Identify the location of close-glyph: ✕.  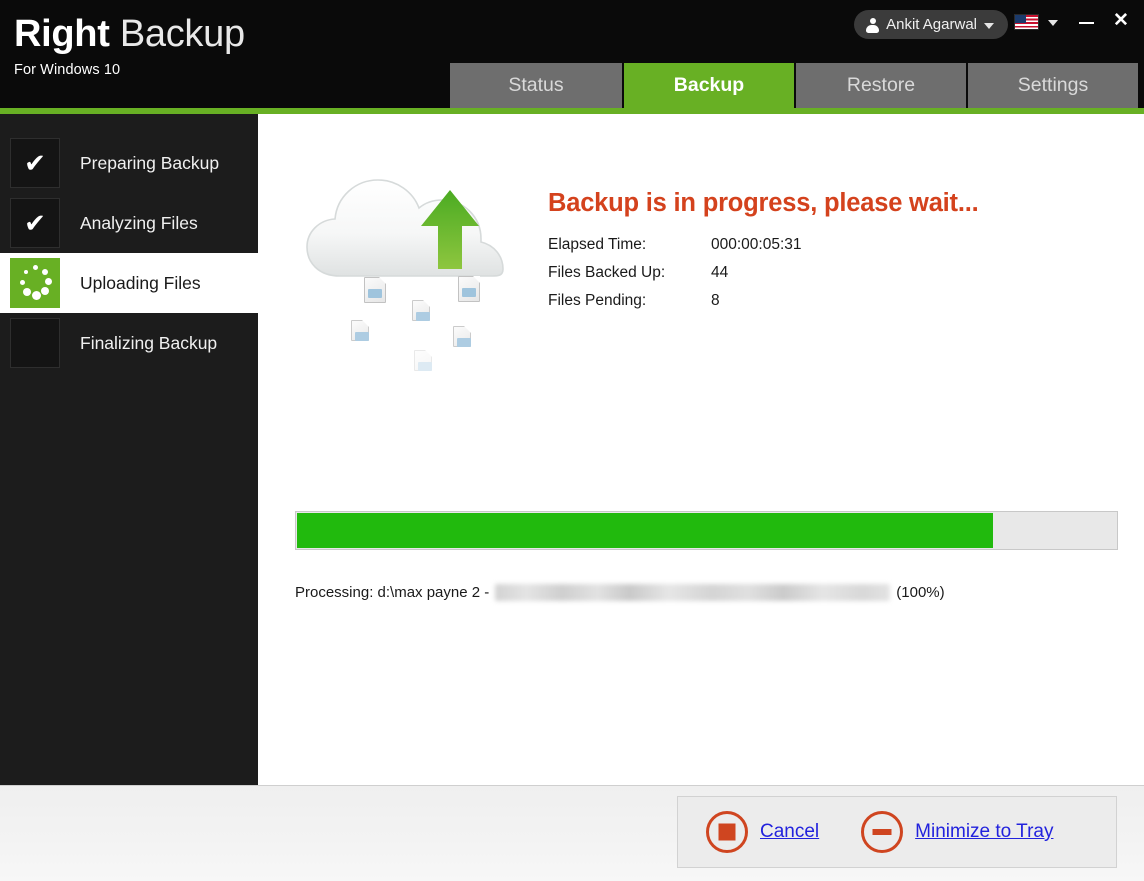
(1121, 20).